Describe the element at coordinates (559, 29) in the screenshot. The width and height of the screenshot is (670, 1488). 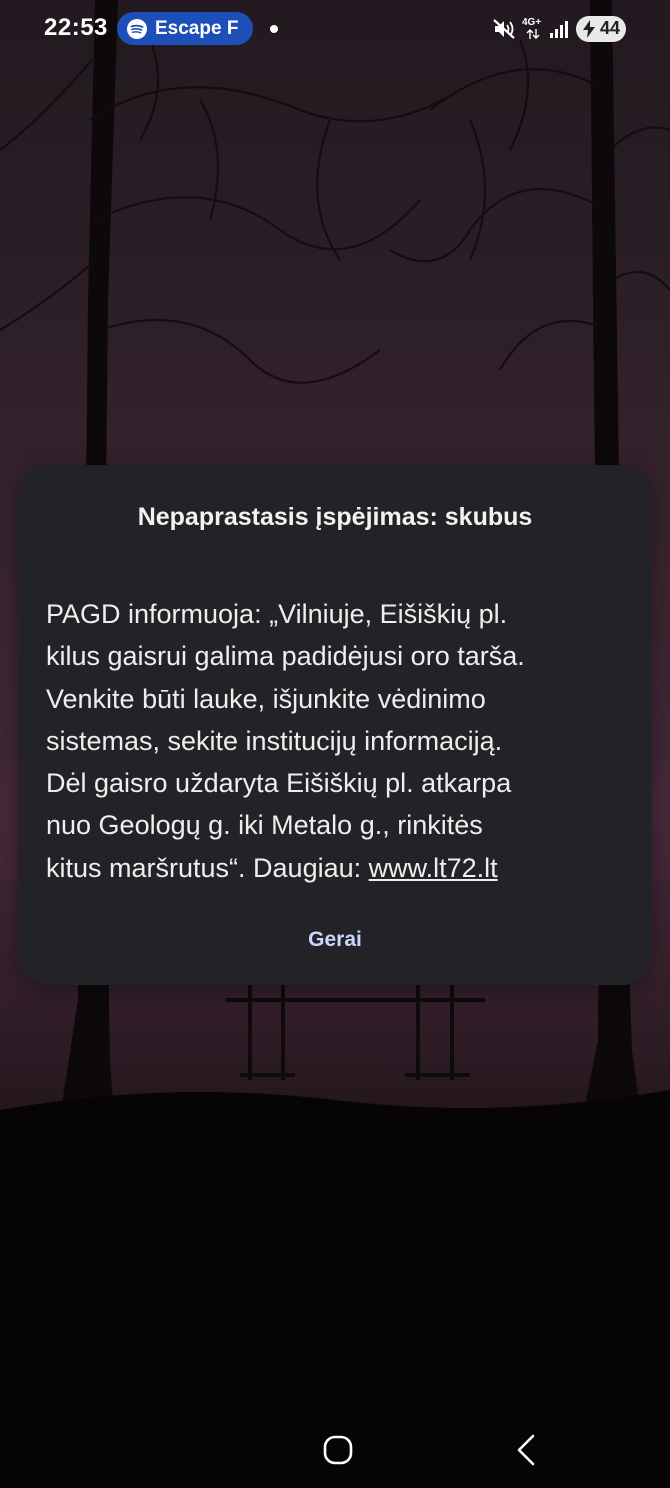
I see `signal-icon` at that location.